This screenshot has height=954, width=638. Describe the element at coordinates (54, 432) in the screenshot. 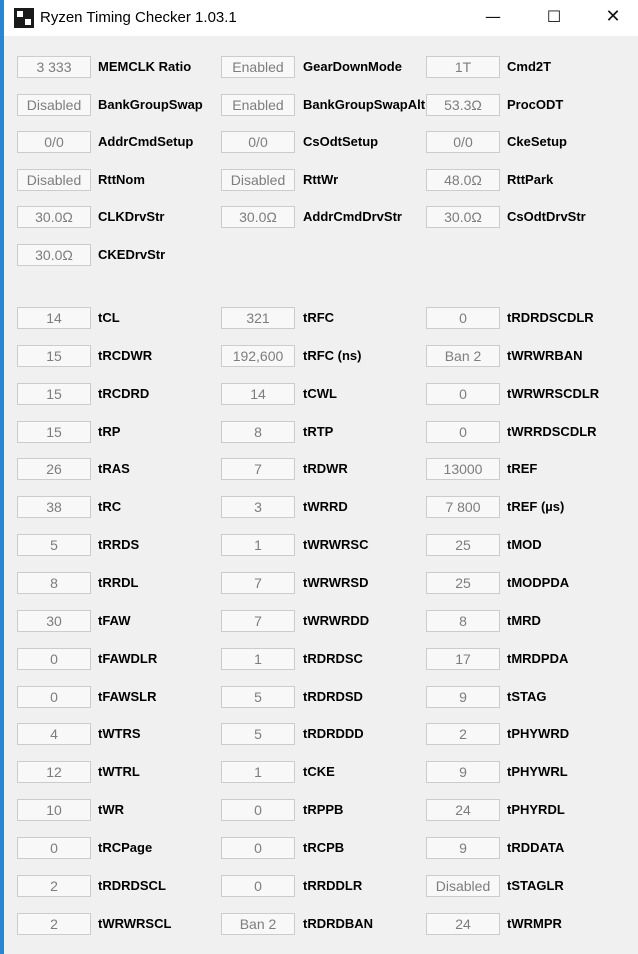

I see `trp-value-field: 15` at that location.